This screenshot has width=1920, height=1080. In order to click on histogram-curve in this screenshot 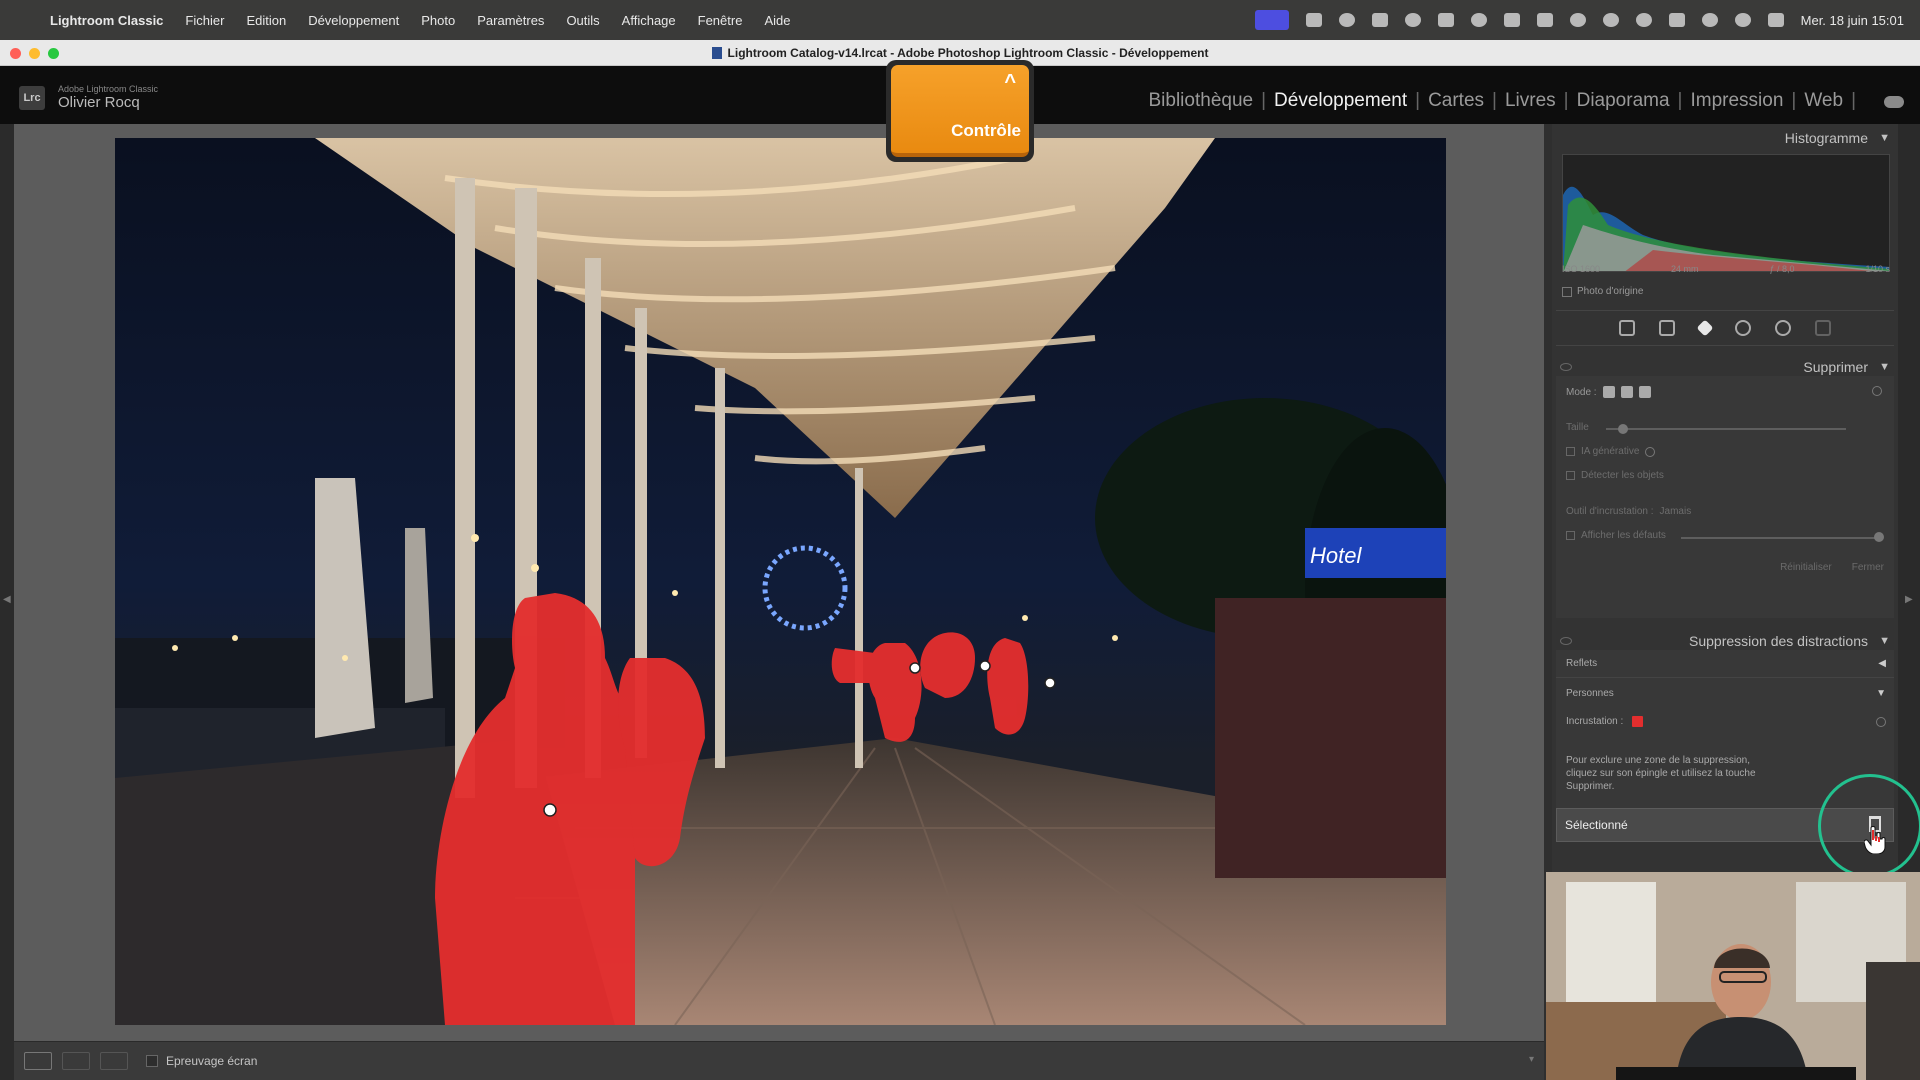, I will do `click(1726, 228)`.